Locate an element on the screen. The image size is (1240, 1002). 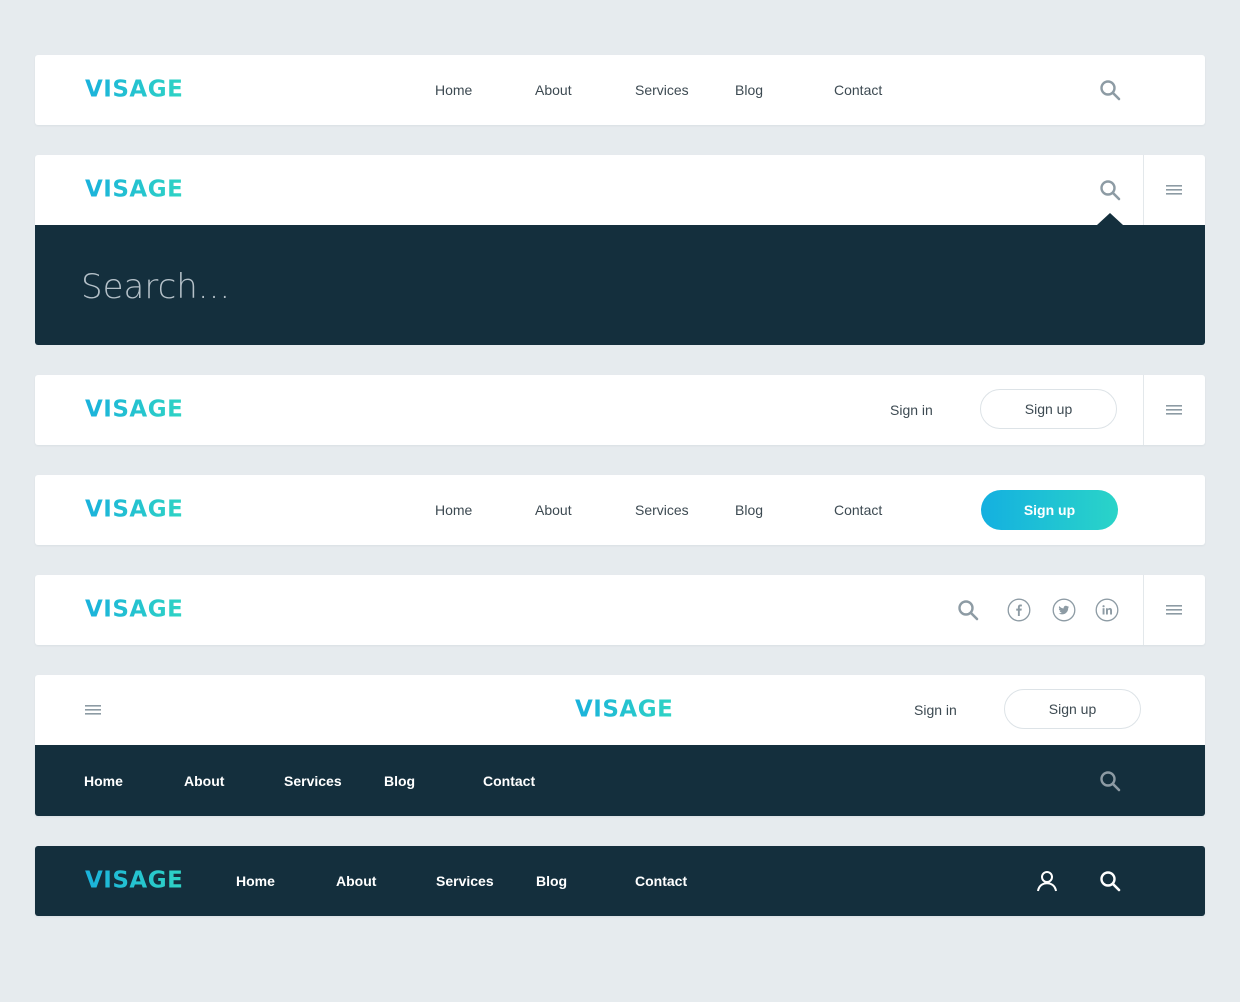
search-panel is located at coordinates (620, 279).